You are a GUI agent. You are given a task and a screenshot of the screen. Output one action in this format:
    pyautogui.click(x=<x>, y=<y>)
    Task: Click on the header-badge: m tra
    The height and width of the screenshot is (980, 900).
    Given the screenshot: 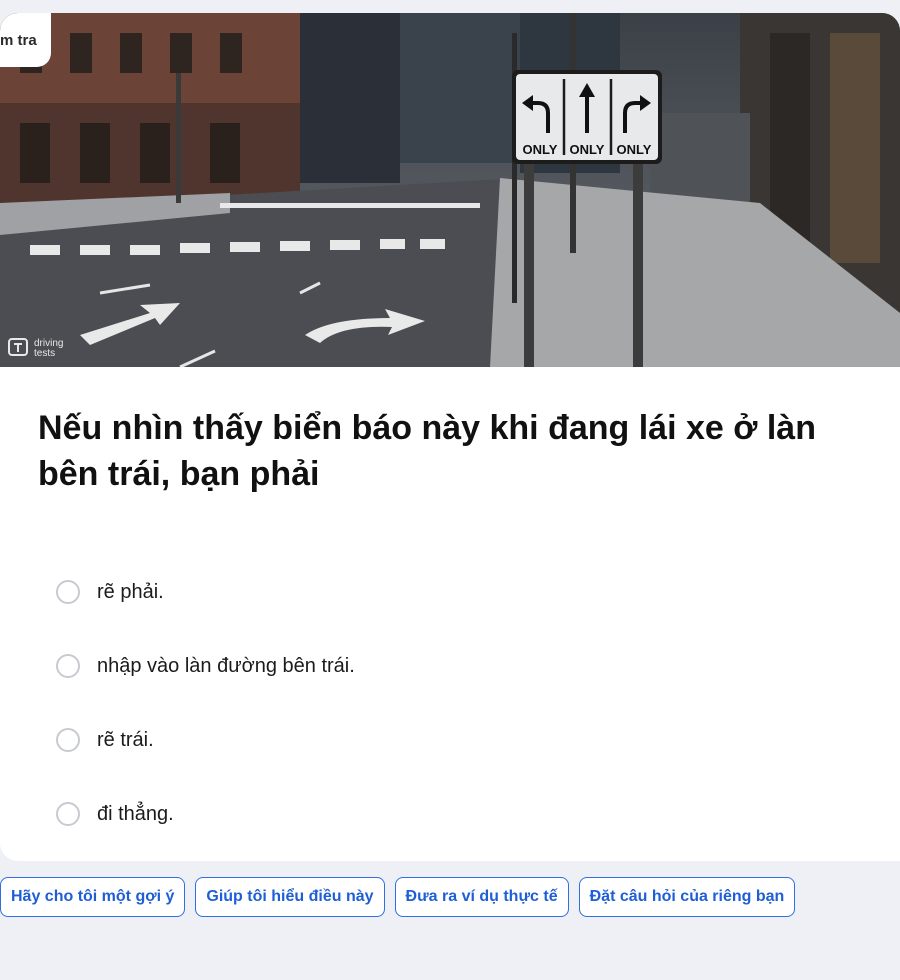 What is the action you would take?
    pyautogui.click(x=25, y=40)
    